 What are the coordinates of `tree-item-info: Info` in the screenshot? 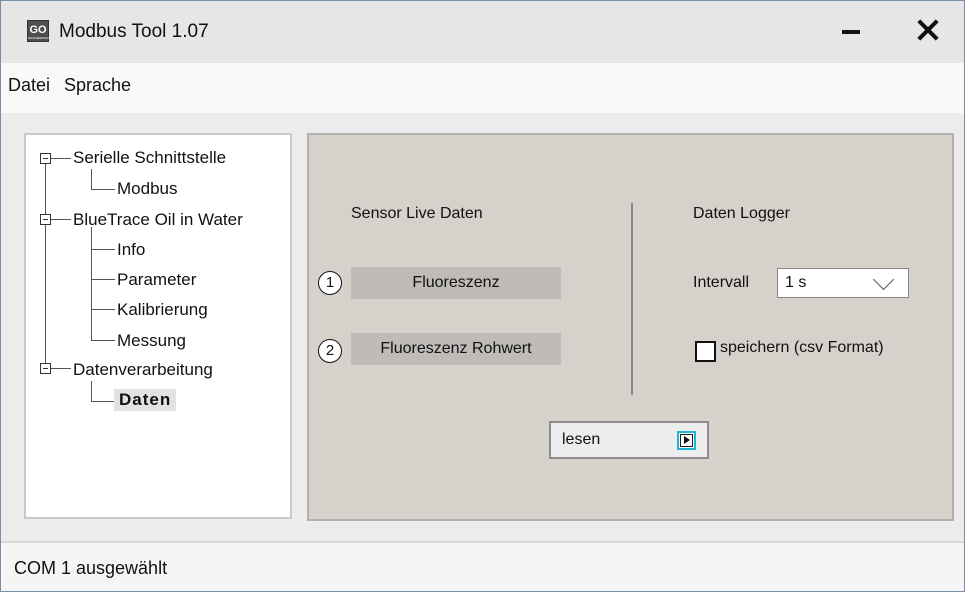 It's located at (131, 250).